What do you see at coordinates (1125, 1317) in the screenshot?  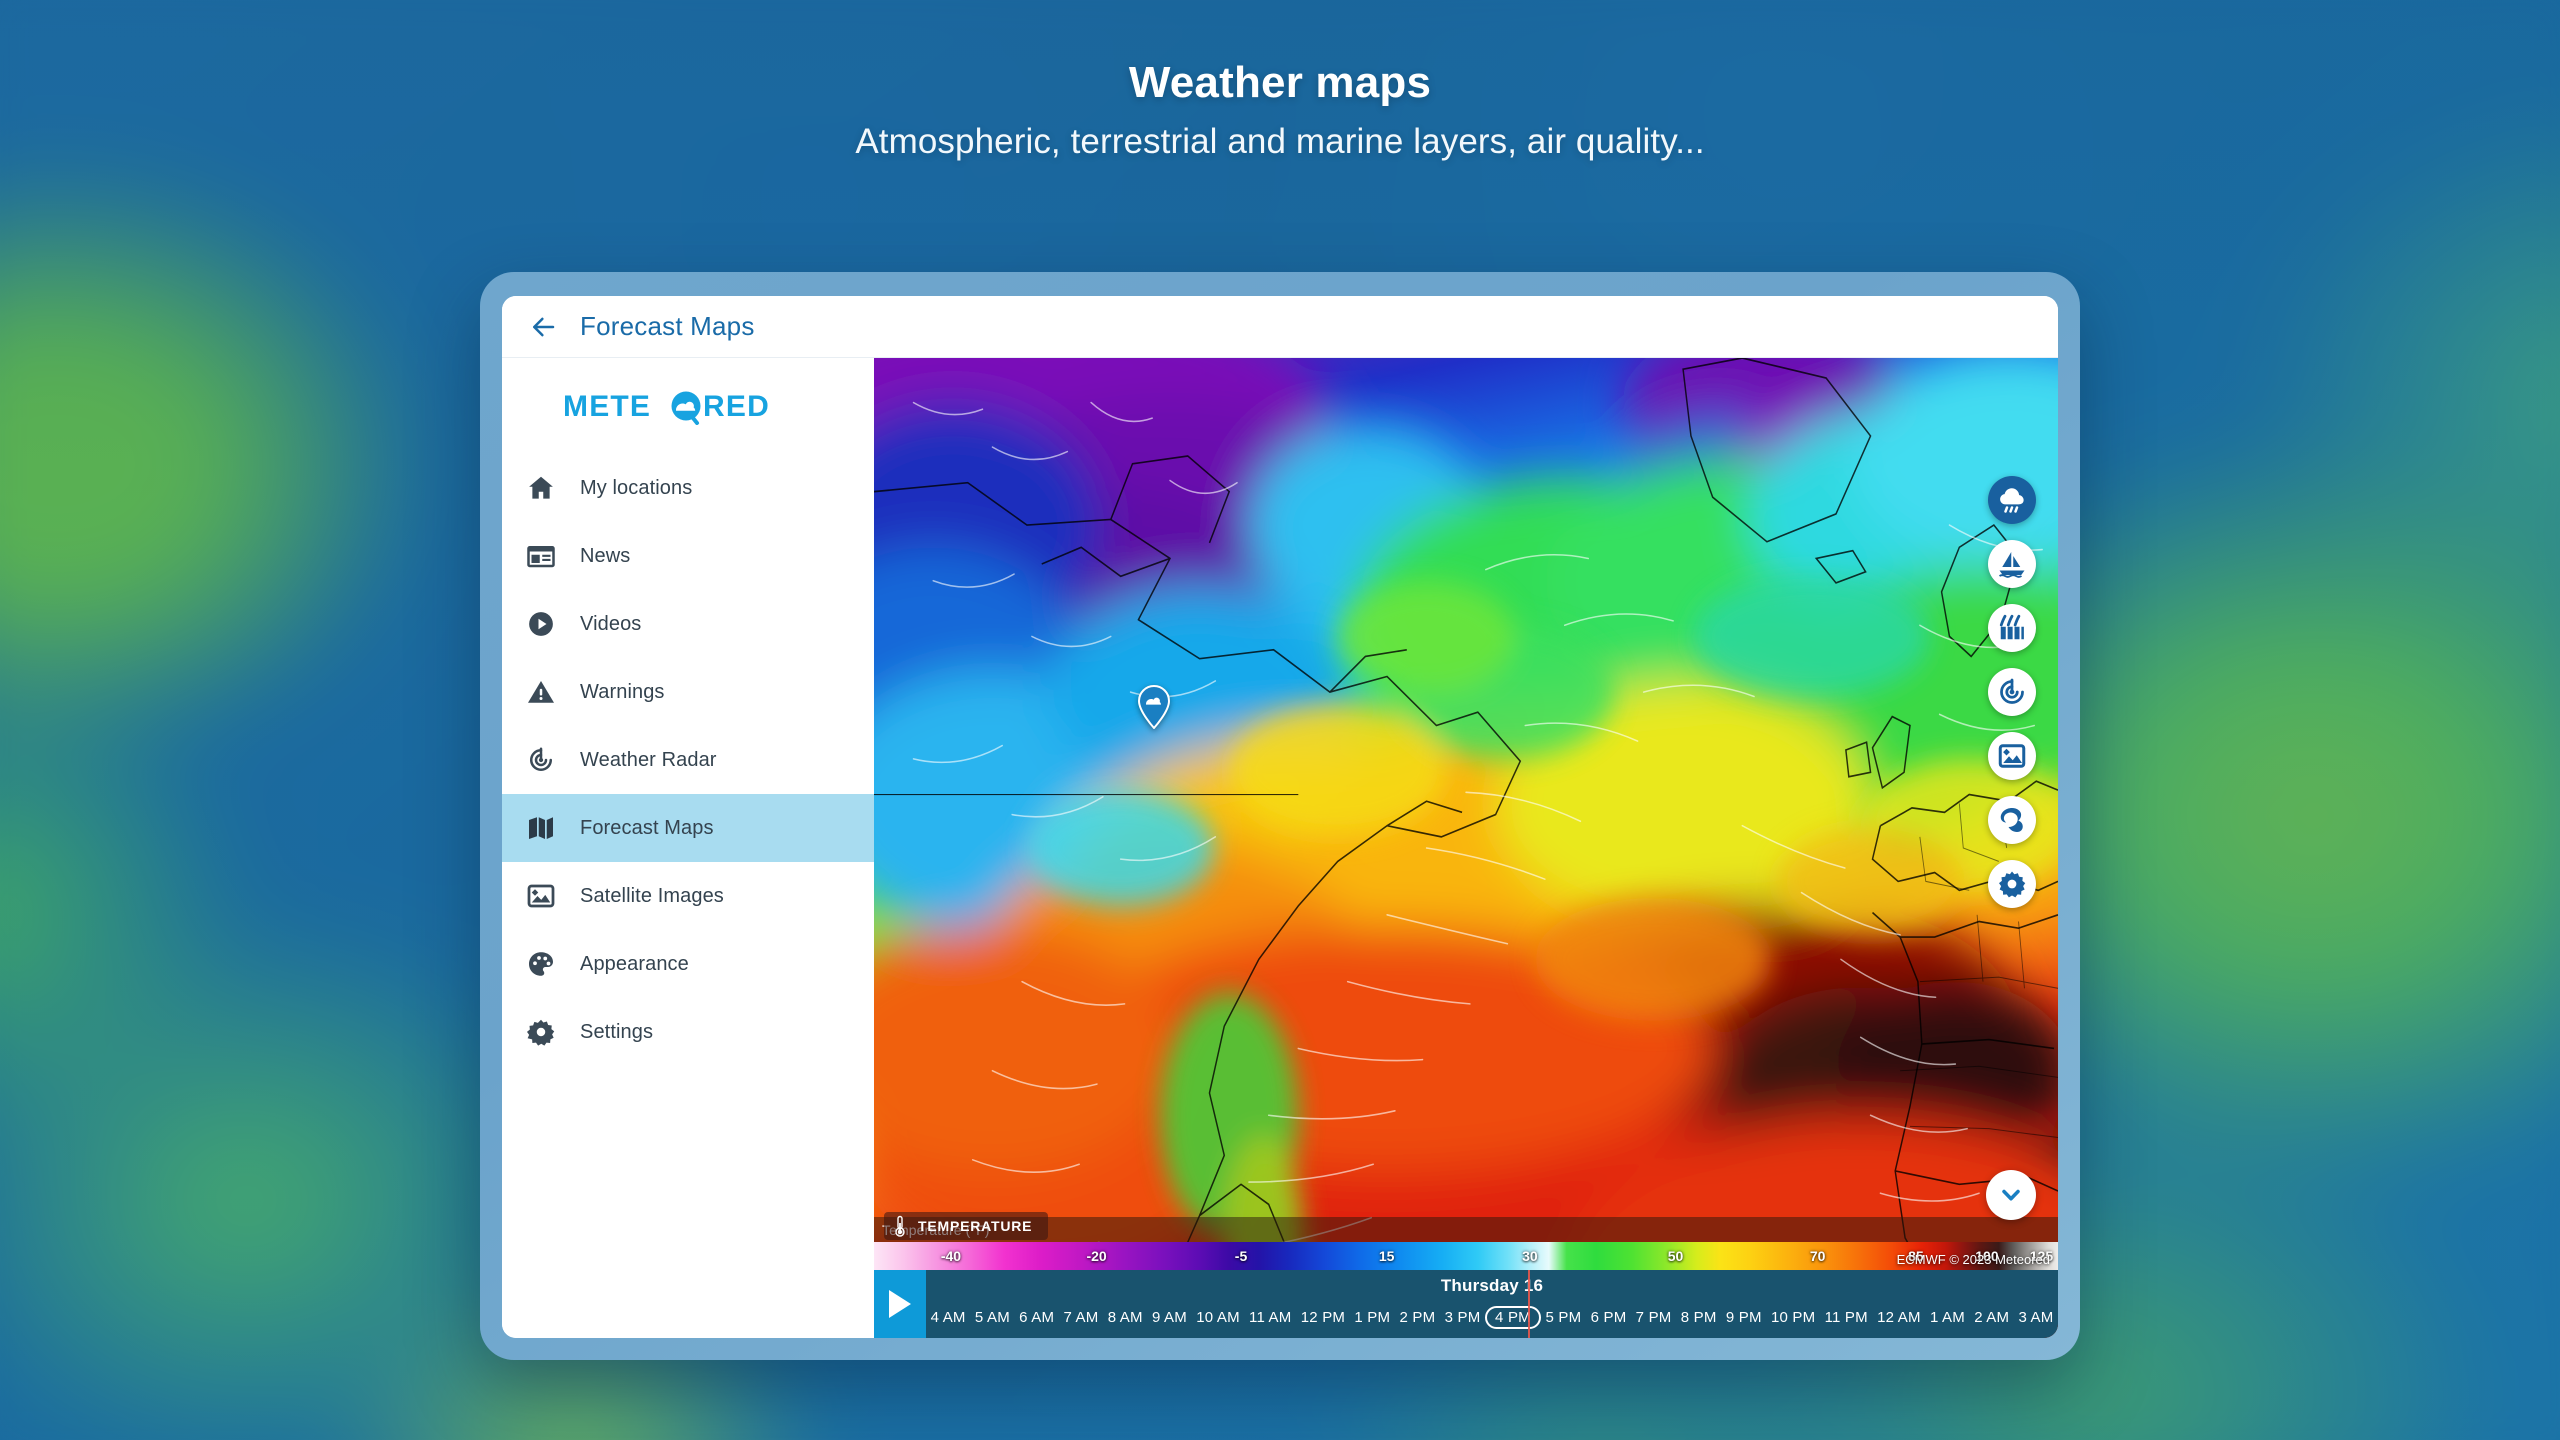 I see `timeline-hour: 8 AM` at bounding box center [1125, 1317].